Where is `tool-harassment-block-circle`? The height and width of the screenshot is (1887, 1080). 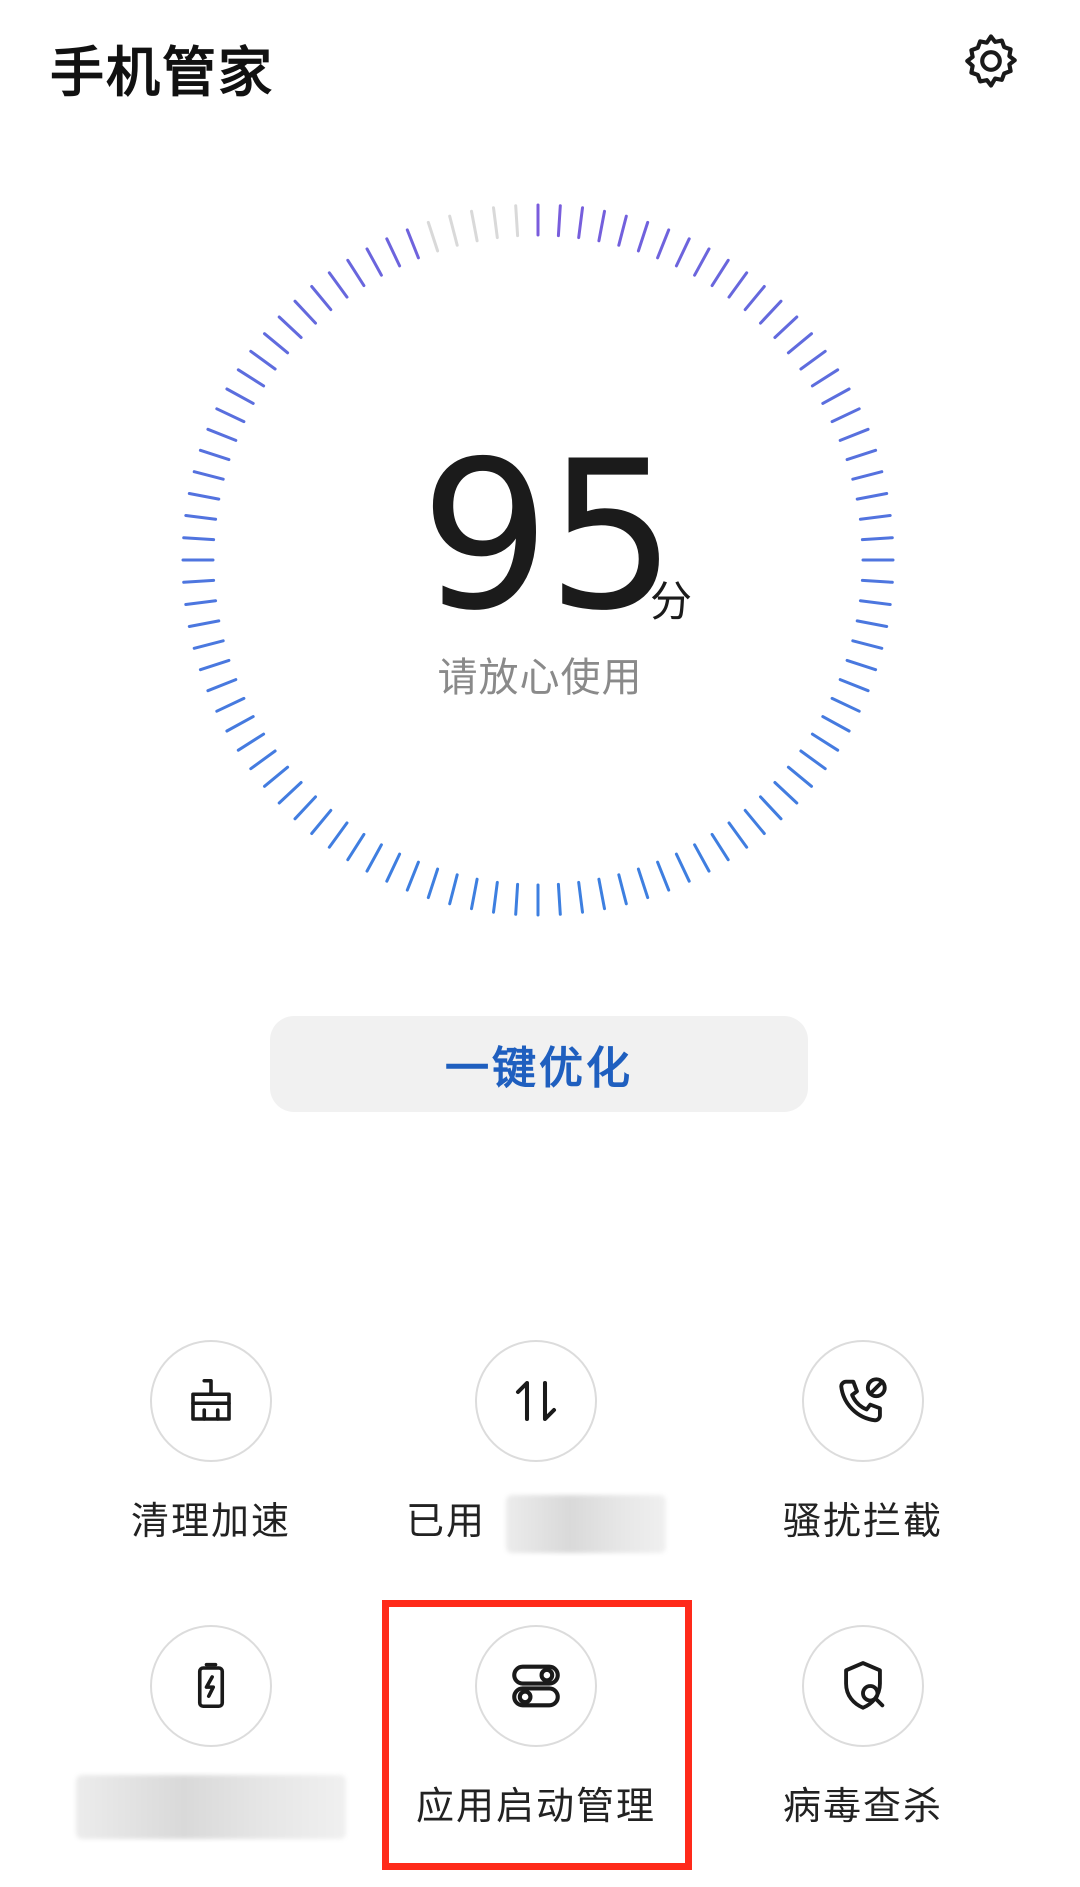 tool-harassment-block-circle is located at coordinates (863, 1401).